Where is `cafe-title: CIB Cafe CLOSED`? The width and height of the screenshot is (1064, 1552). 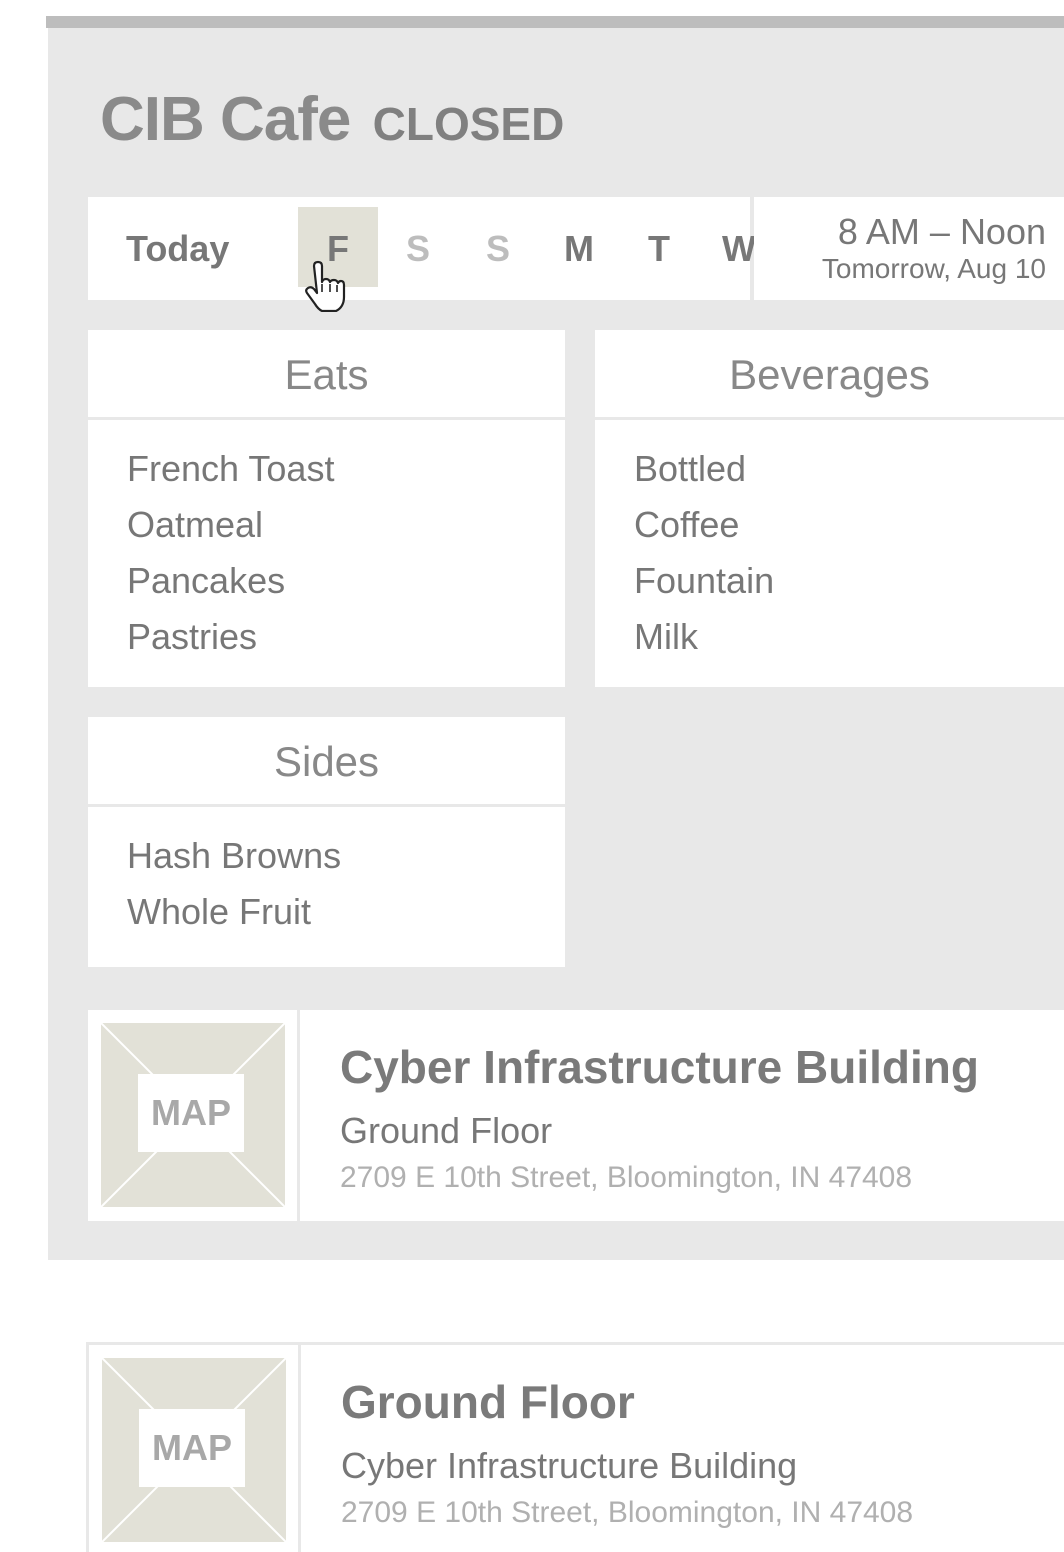 cafe-title: CIB Cafe CLOSED is located at coordinates (332, 119).